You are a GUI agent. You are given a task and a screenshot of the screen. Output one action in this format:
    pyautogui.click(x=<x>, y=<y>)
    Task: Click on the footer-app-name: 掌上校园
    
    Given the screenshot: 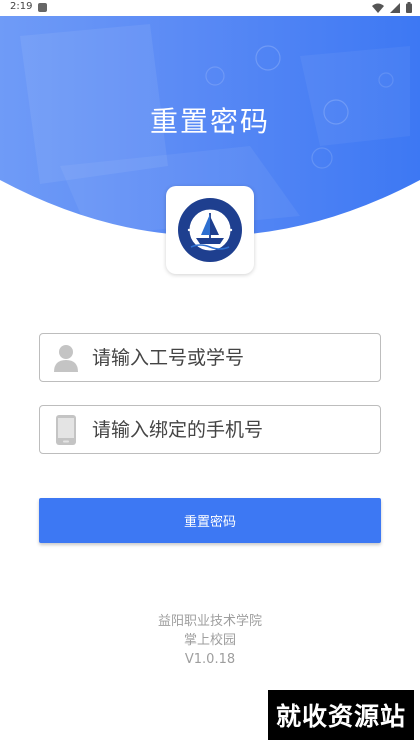 What is the action you would take?
    pyautogui.click(x=209, y=640)
    